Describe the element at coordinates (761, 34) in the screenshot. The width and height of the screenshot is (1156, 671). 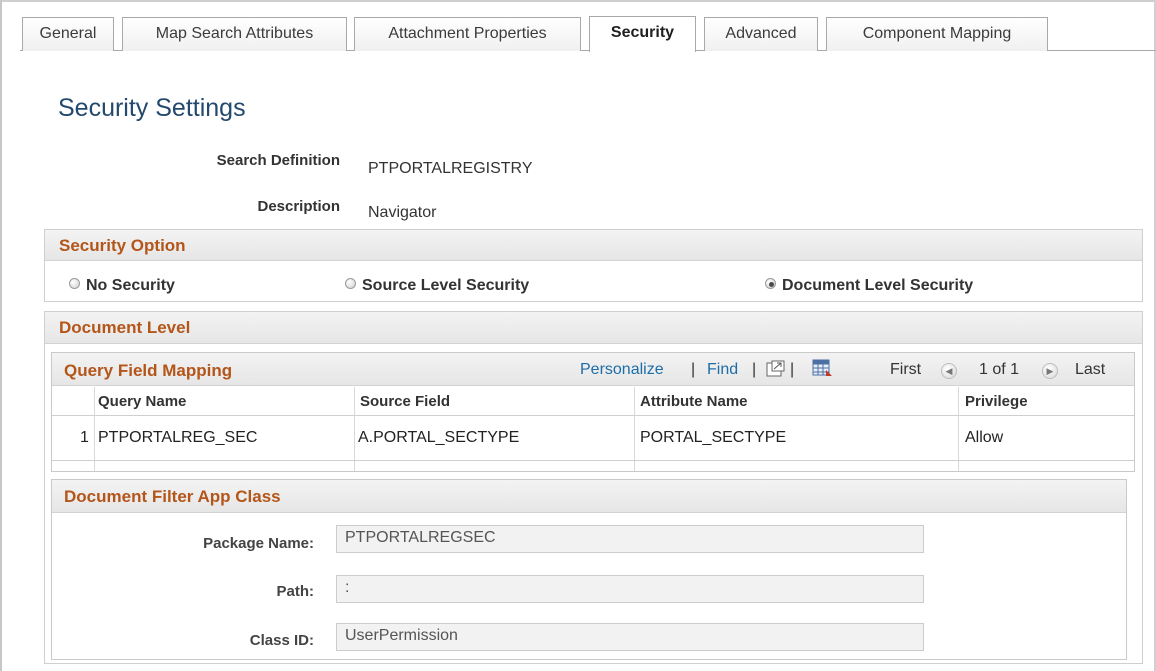
I see `tab-advanced: Advanced` at that location.